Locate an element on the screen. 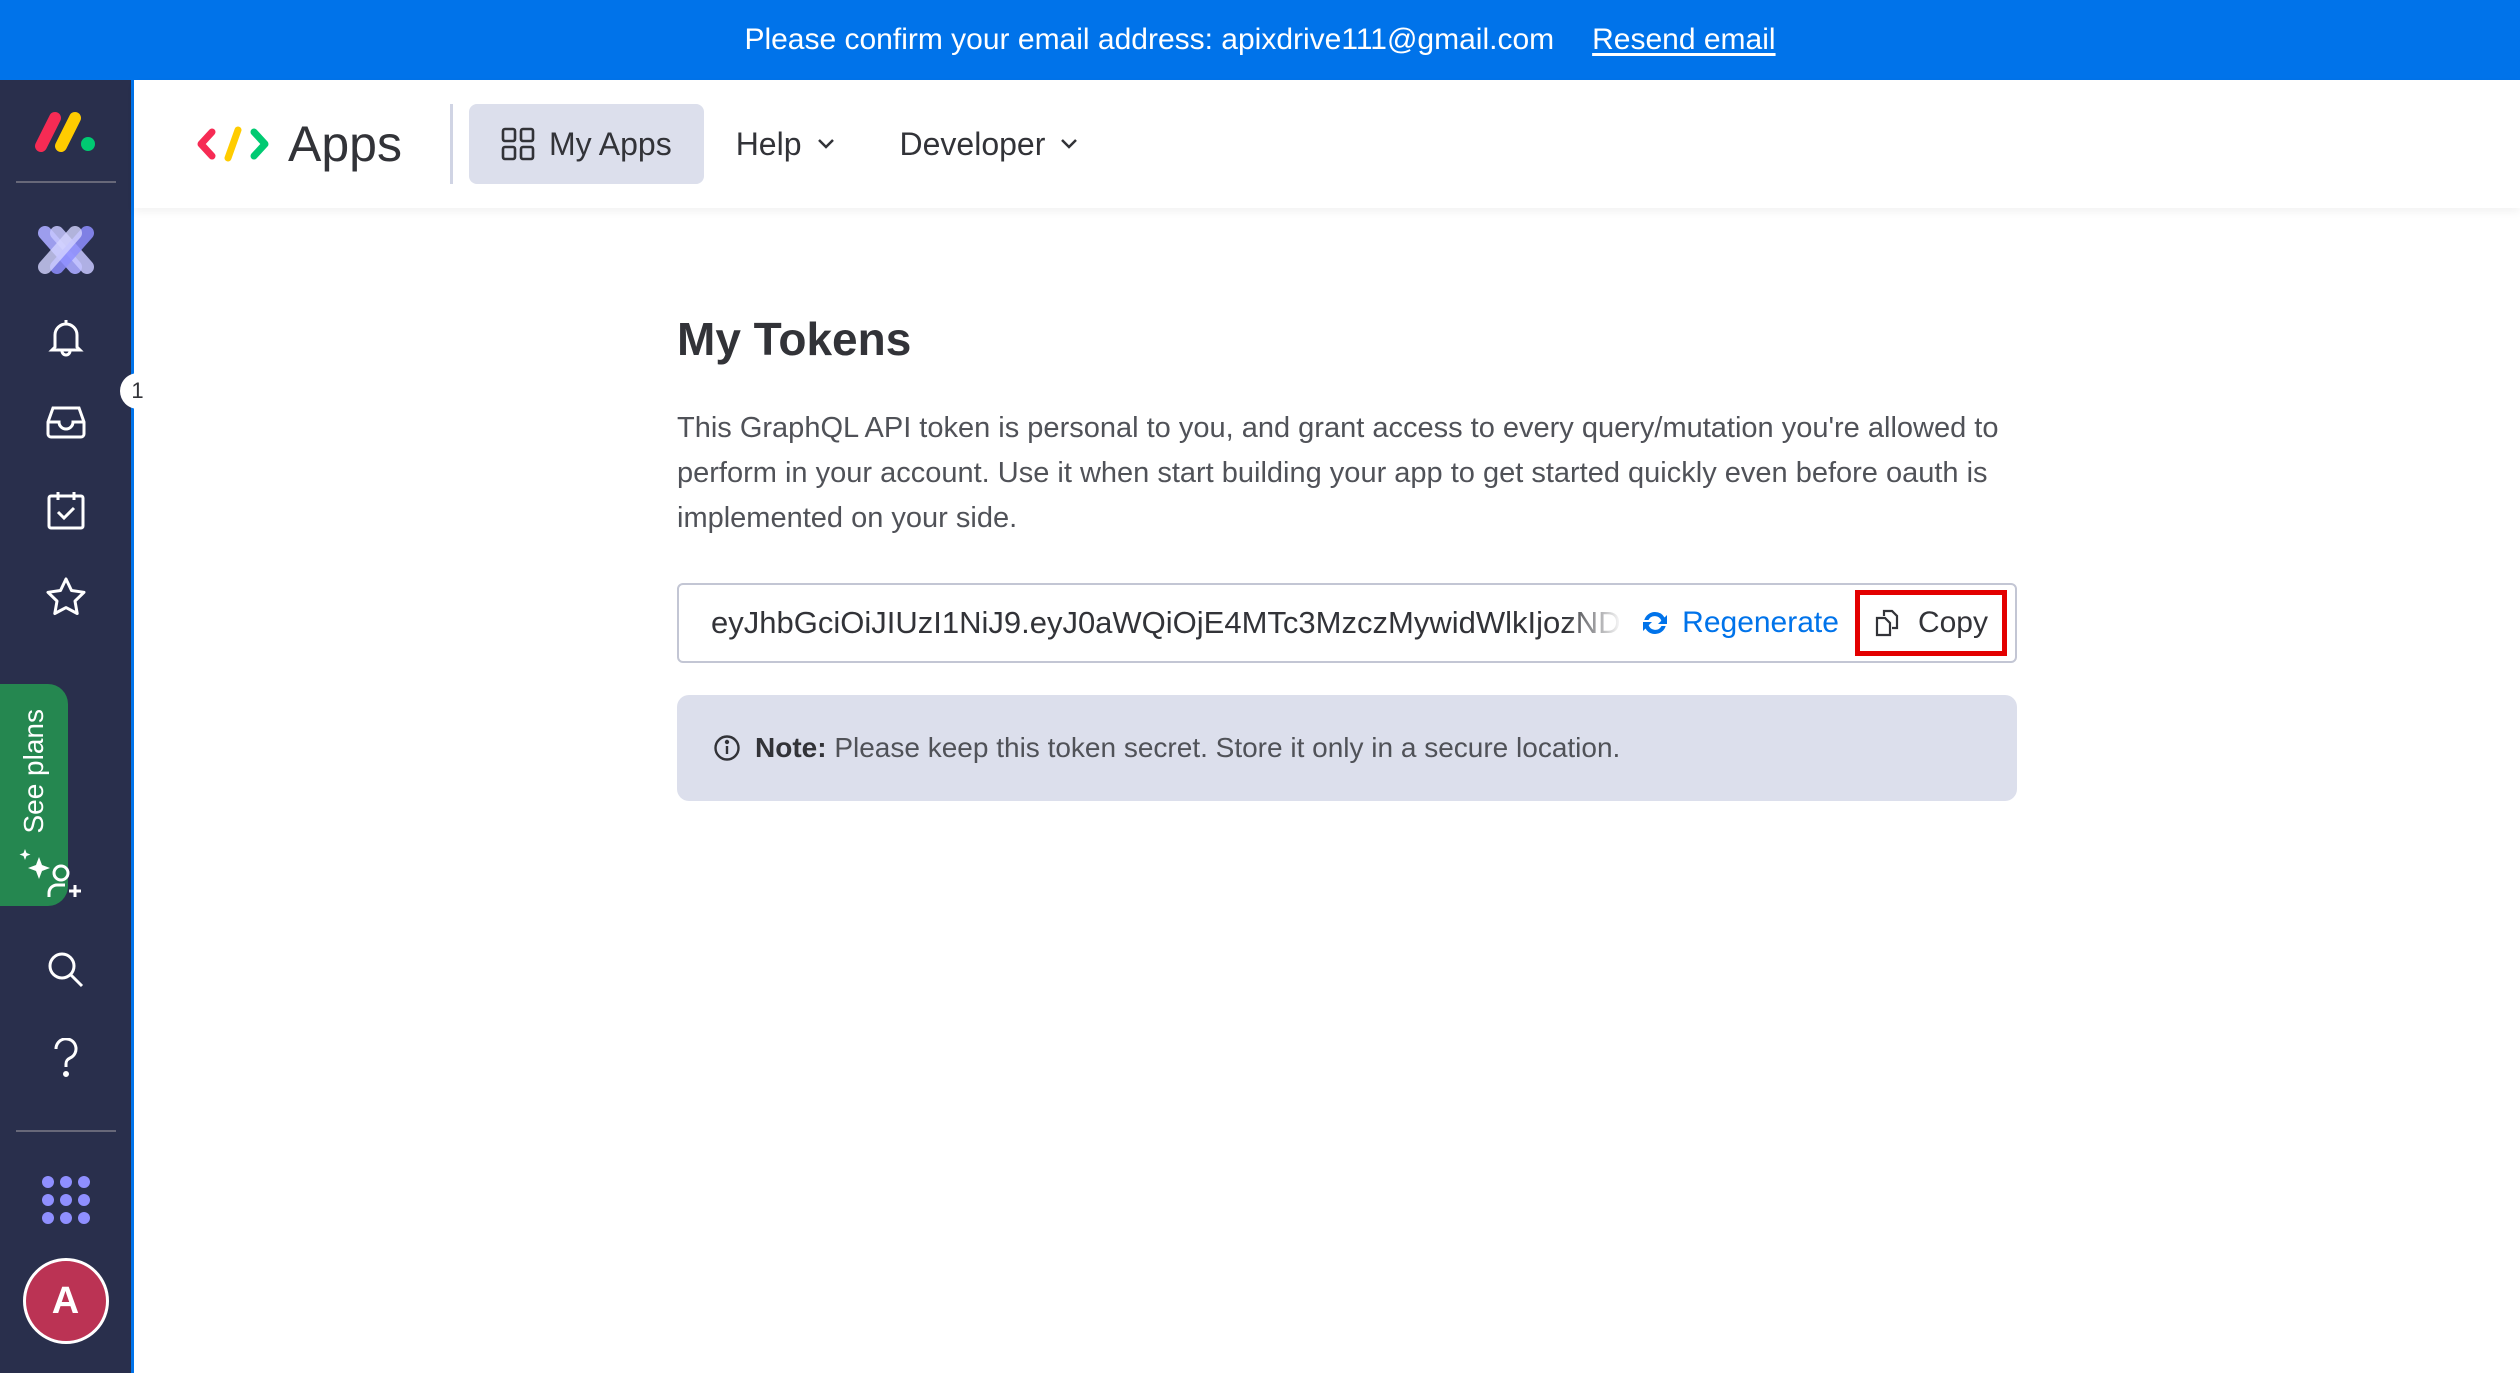 This screenshot has height=1373, width=2520. nav-my-apps: My Apps is located at coordinates (586, 144).